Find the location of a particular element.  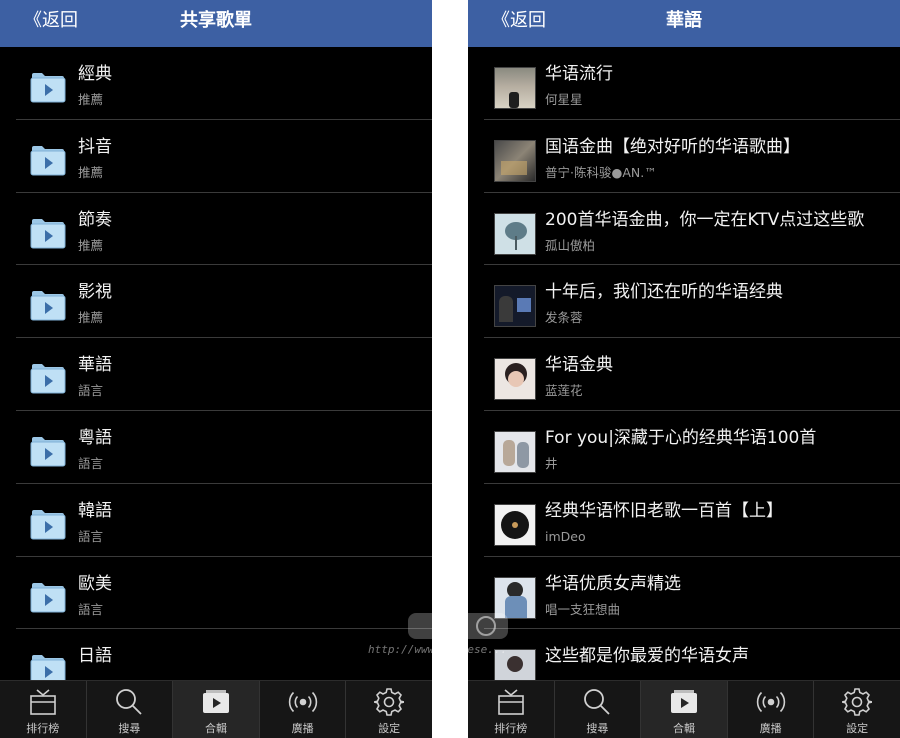

item-title: 国语金曲【绝对好听的华语歌曲】 is located at coordinates (672, 146).